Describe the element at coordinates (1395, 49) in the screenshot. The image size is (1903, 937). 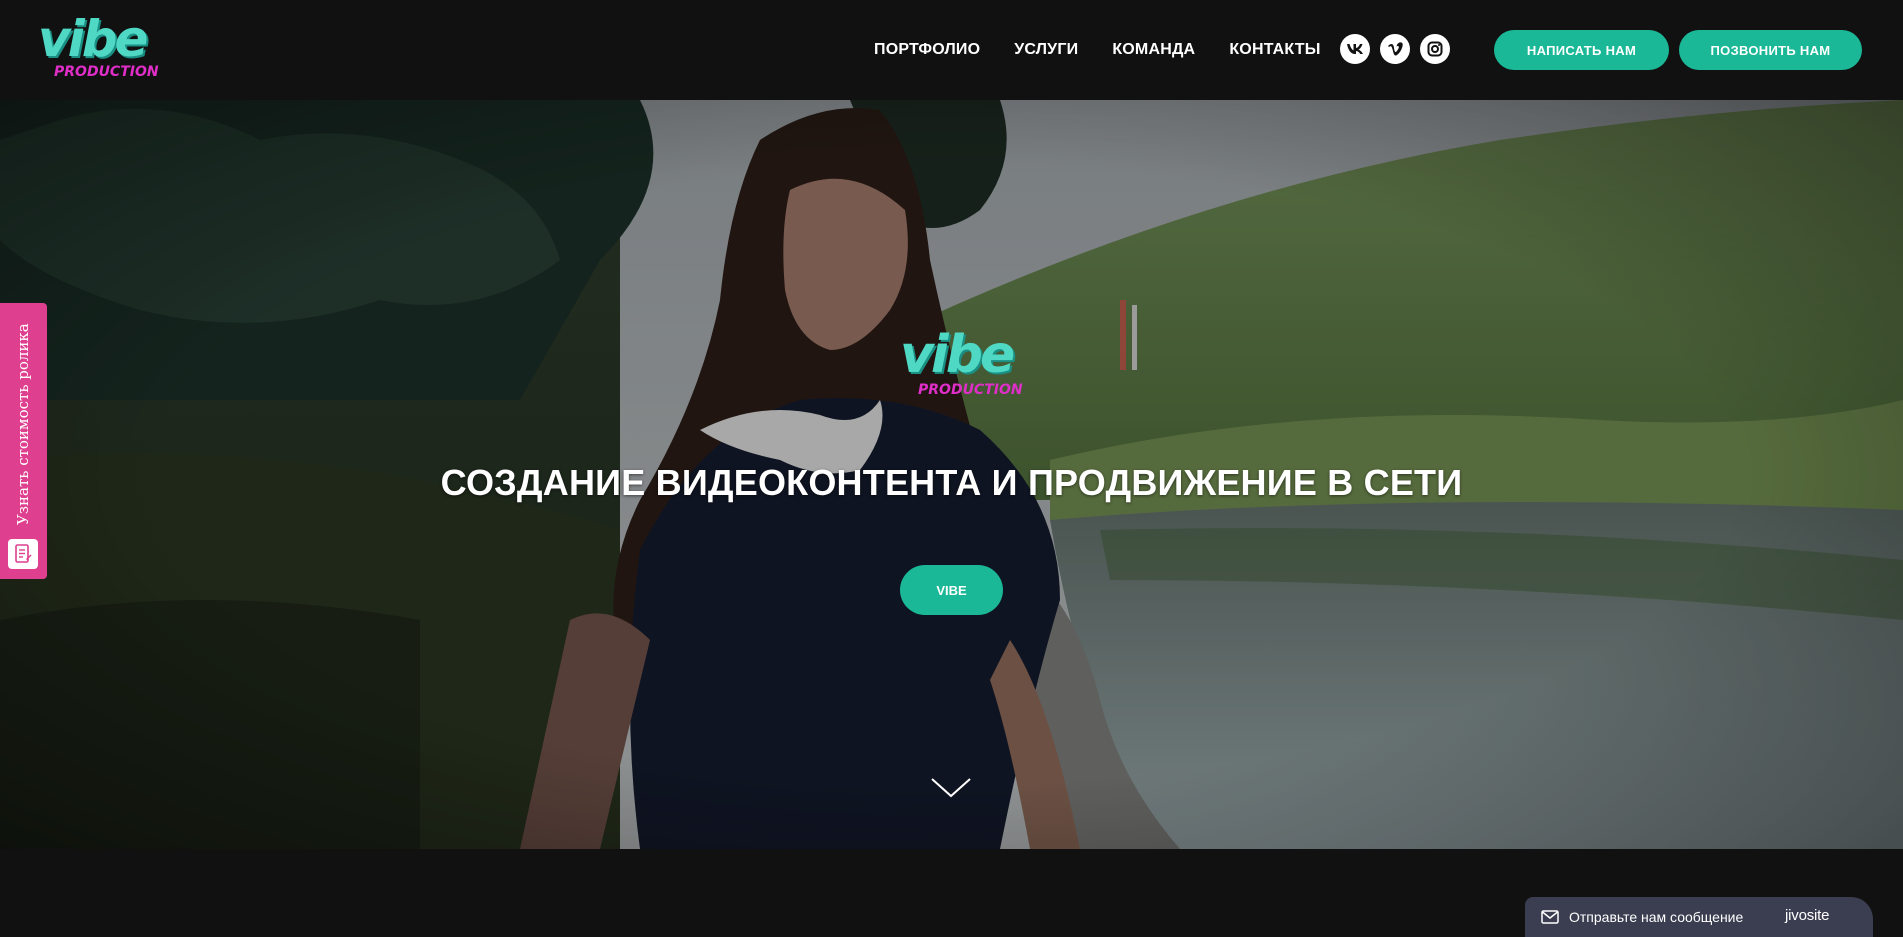
I see `vimeo-icon` at that location.